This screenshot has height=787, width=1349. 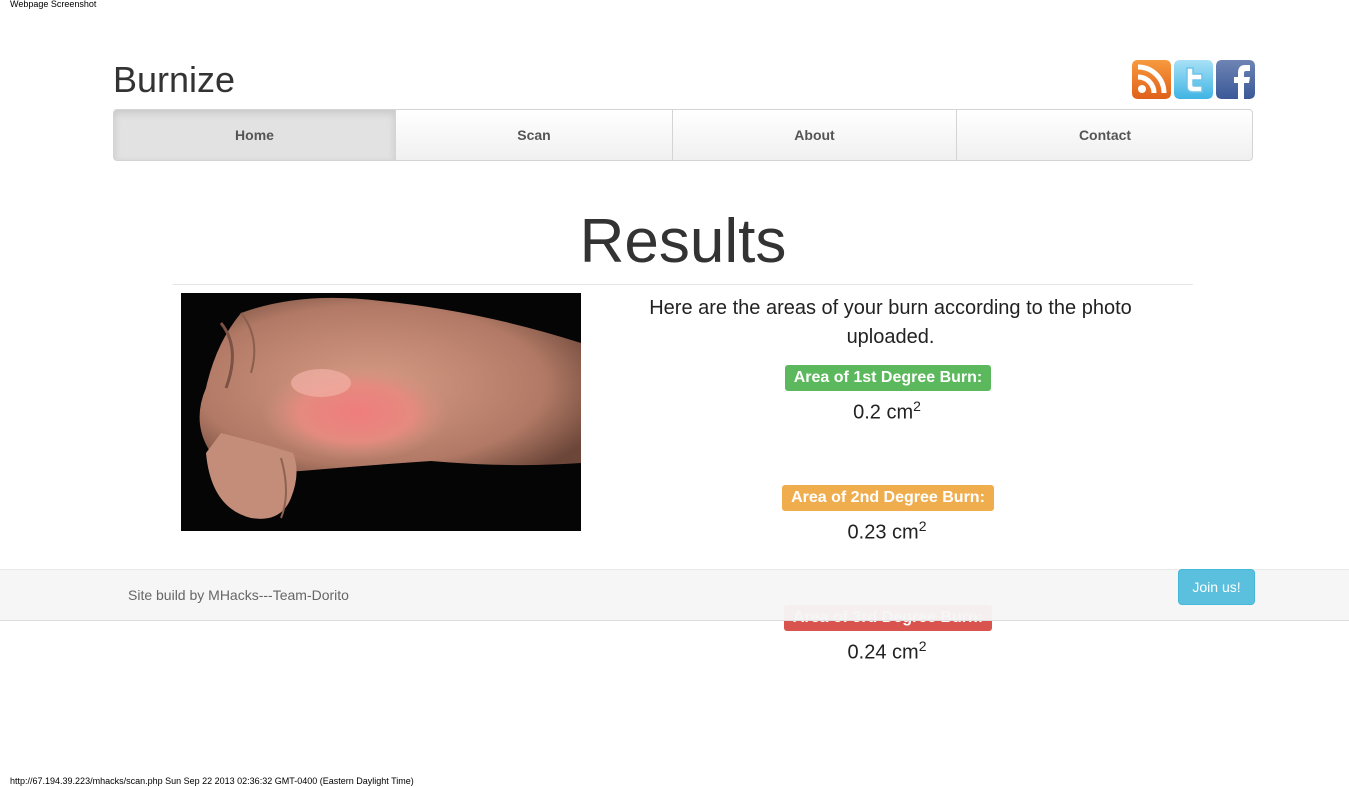 I want to click on burn-photo, so click(x=381, y=412).